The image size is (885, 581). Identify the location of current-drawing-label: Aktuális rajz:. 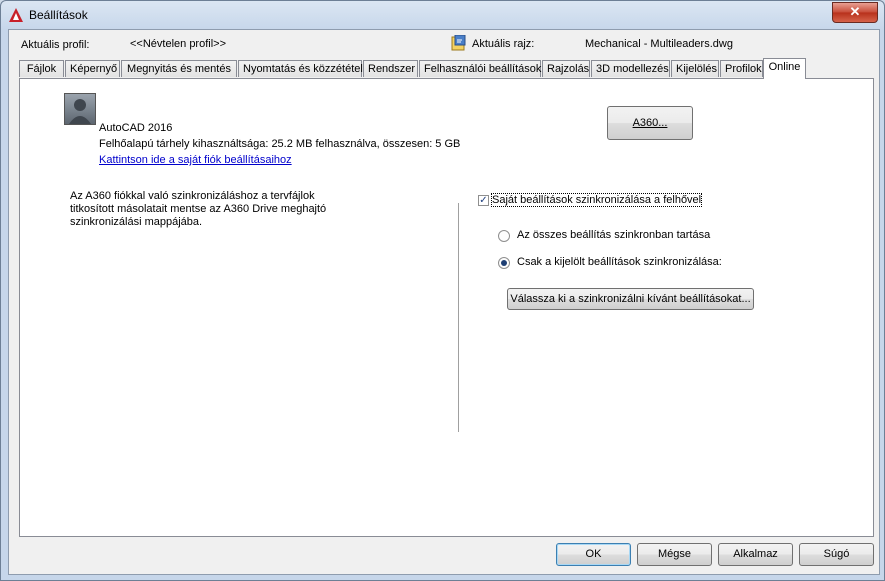
(503, 44).